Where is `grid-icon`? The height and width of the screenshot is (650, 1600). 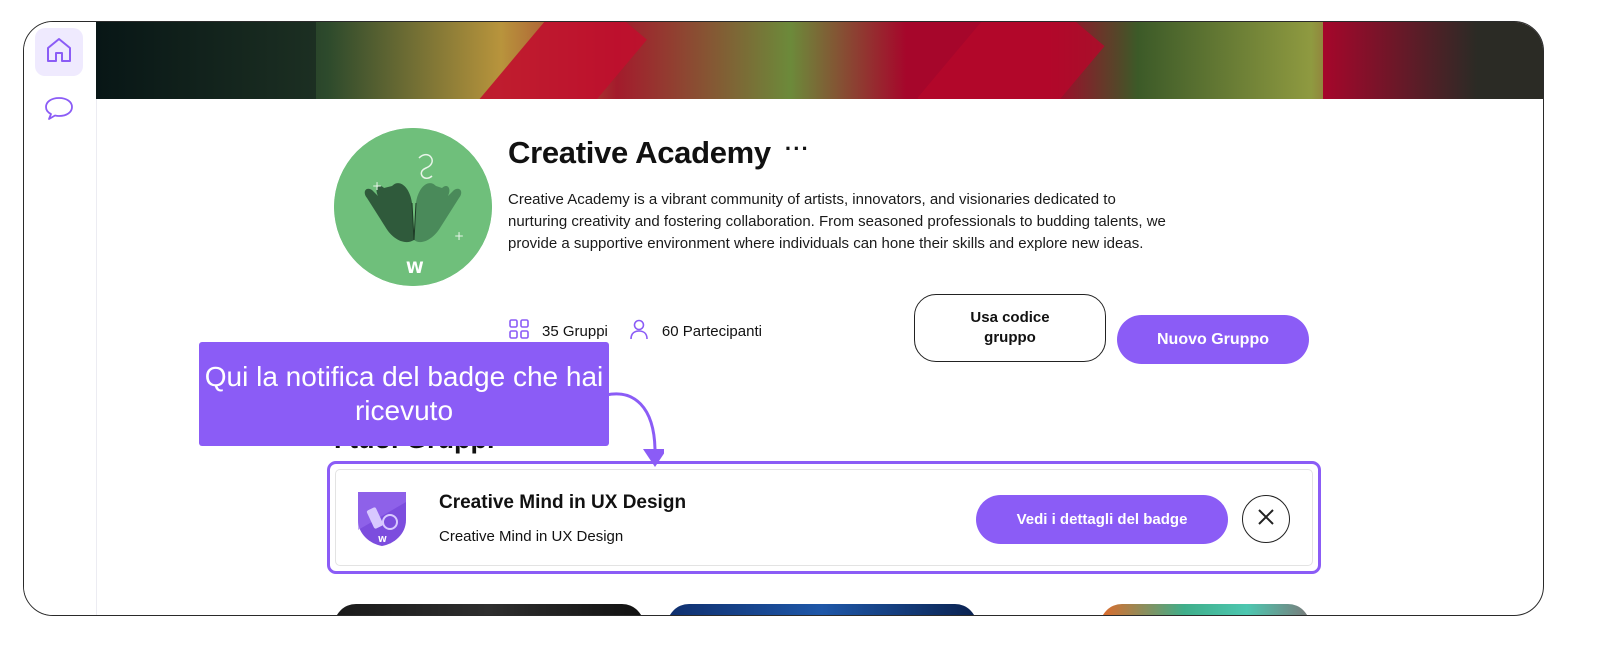 grid-icon is located at coordinates (519, 331).